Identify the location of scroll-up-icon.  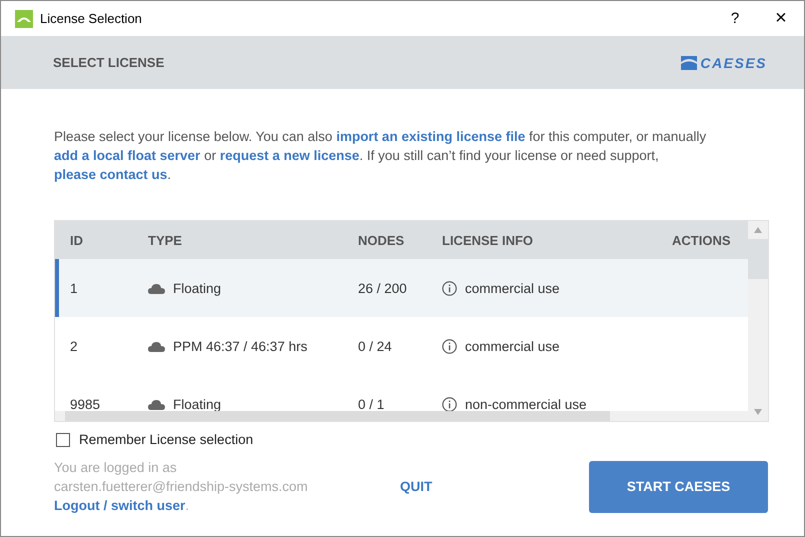
(758, 230).